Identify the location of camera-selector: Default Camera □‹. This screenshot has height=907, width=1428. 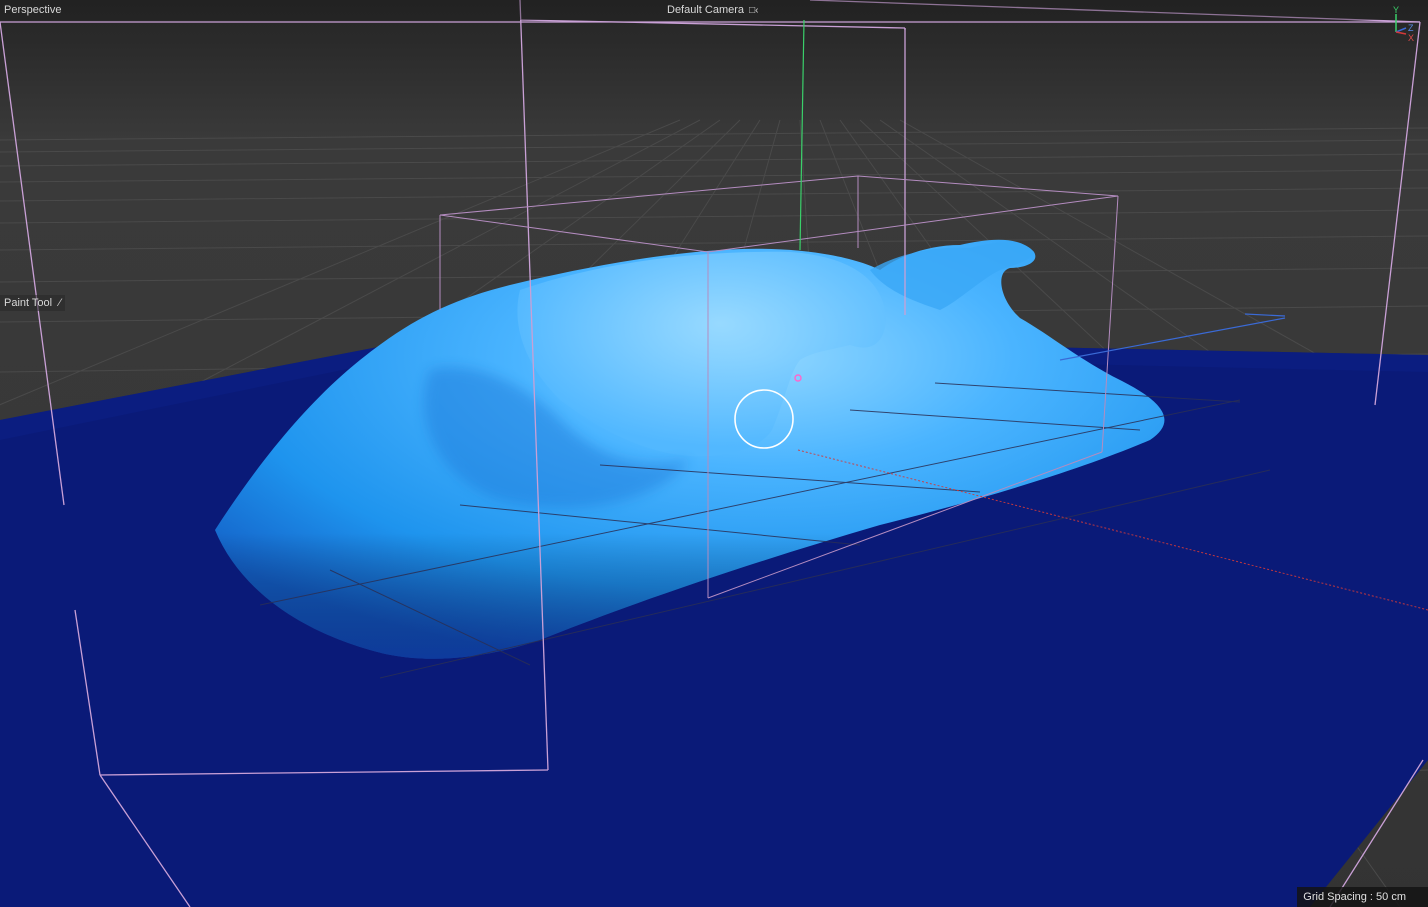
(712, 10).